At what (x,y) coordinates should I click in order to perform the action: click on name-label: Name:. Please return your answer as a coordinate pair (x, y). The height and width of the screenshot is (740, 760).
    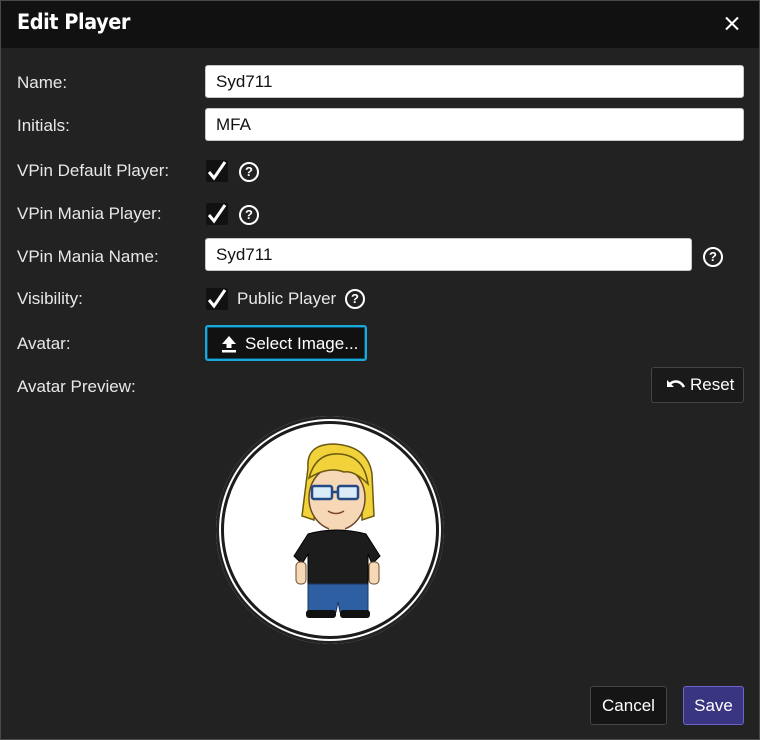
    Looking at the image, I should click on (42, 82).